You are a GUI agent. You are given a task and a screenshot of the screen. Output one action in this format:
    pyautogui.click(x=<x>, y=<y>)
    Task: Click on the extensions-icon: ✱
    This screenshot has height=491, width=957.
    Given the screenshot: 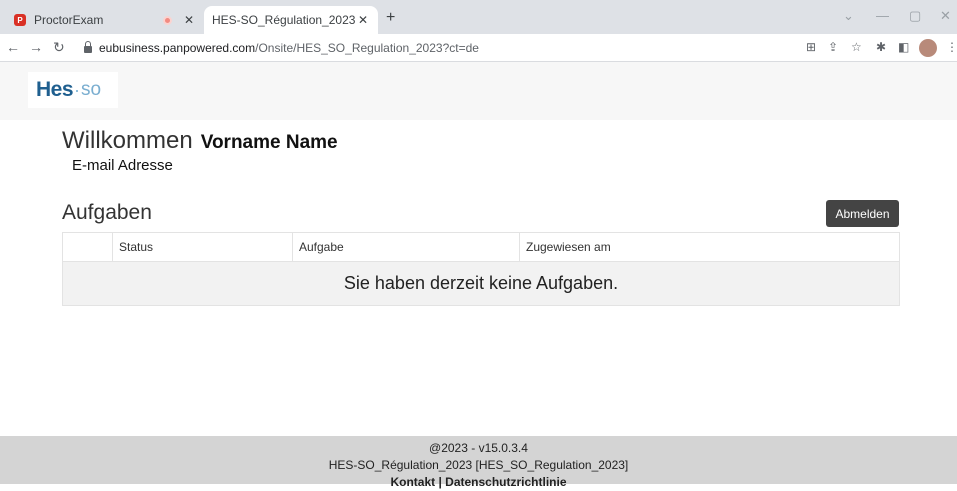 What is the action you would take?
    pyautogui.click(x=881, y=47)
    